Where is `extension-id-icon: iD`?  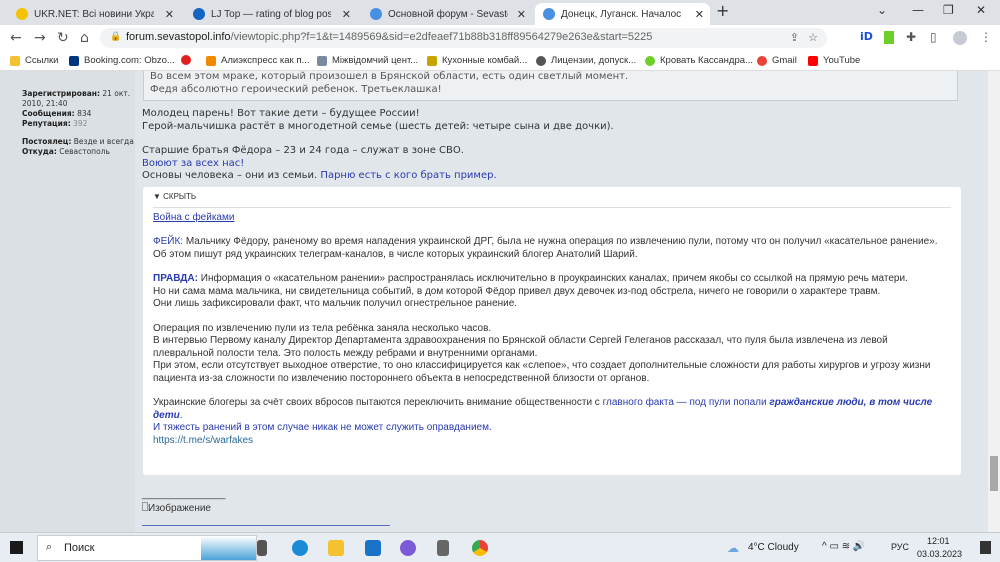 extension-id-icon: iD is located at coordinates (866, 36).